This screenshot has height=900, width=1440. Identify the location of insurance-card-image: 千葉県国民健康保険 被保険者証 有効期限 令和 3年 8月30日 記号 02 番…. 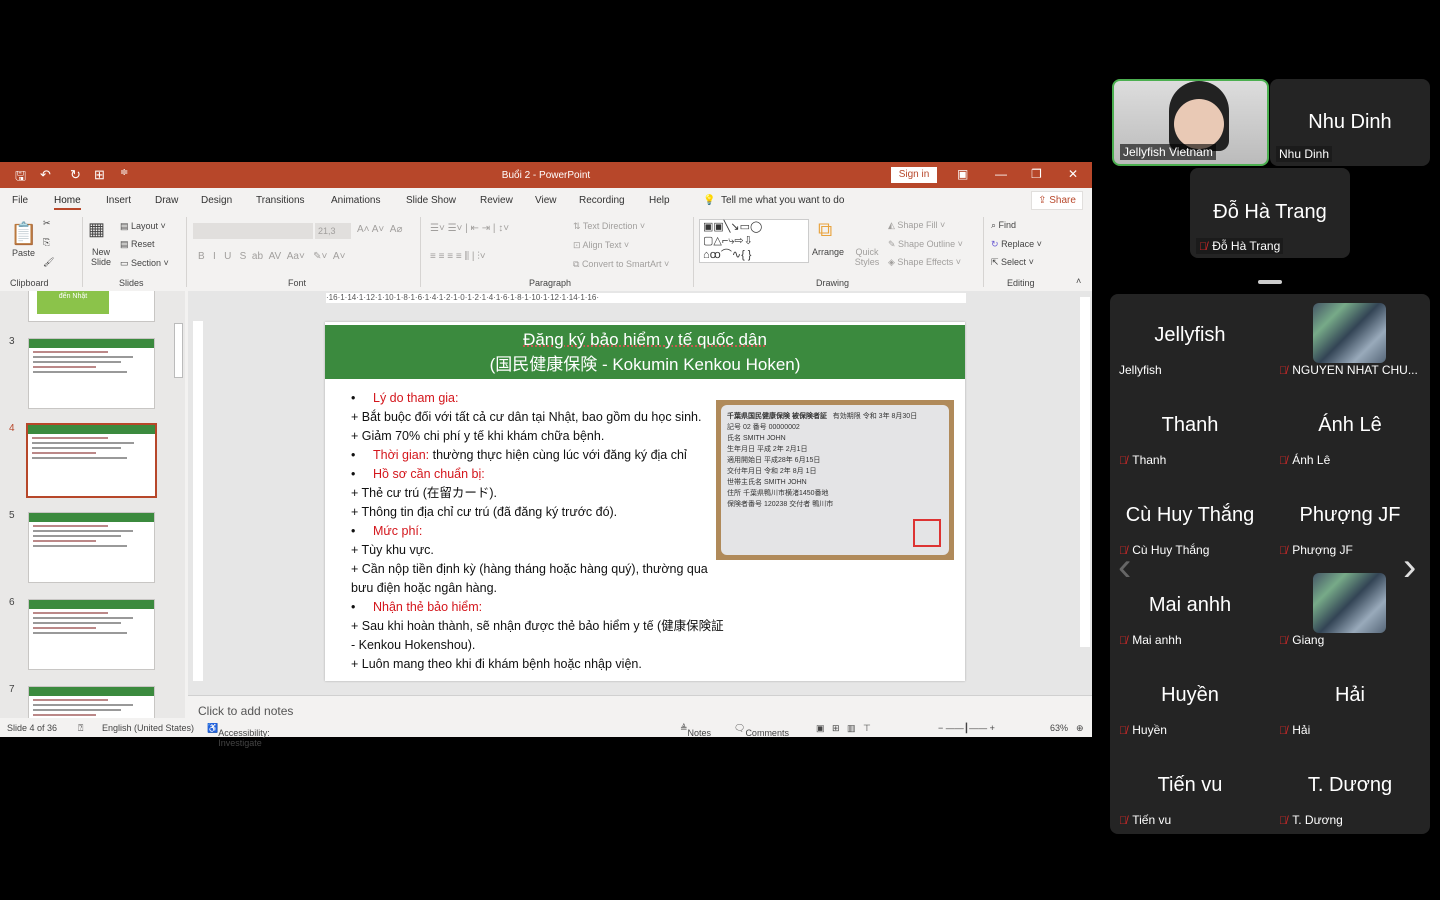
(835, 480).